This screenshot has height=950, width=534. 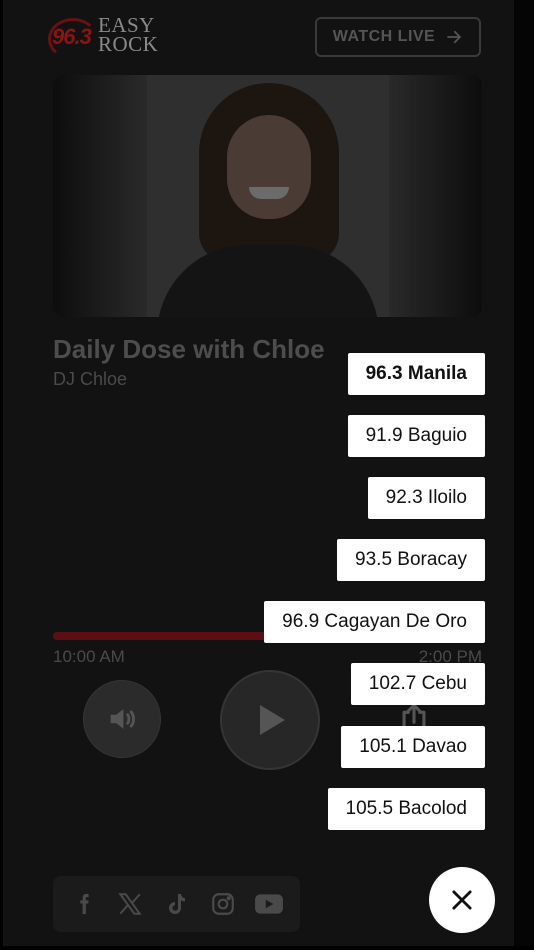 I want to click on station-option: 105.5 Bacolod, so click(x=406, y=809).